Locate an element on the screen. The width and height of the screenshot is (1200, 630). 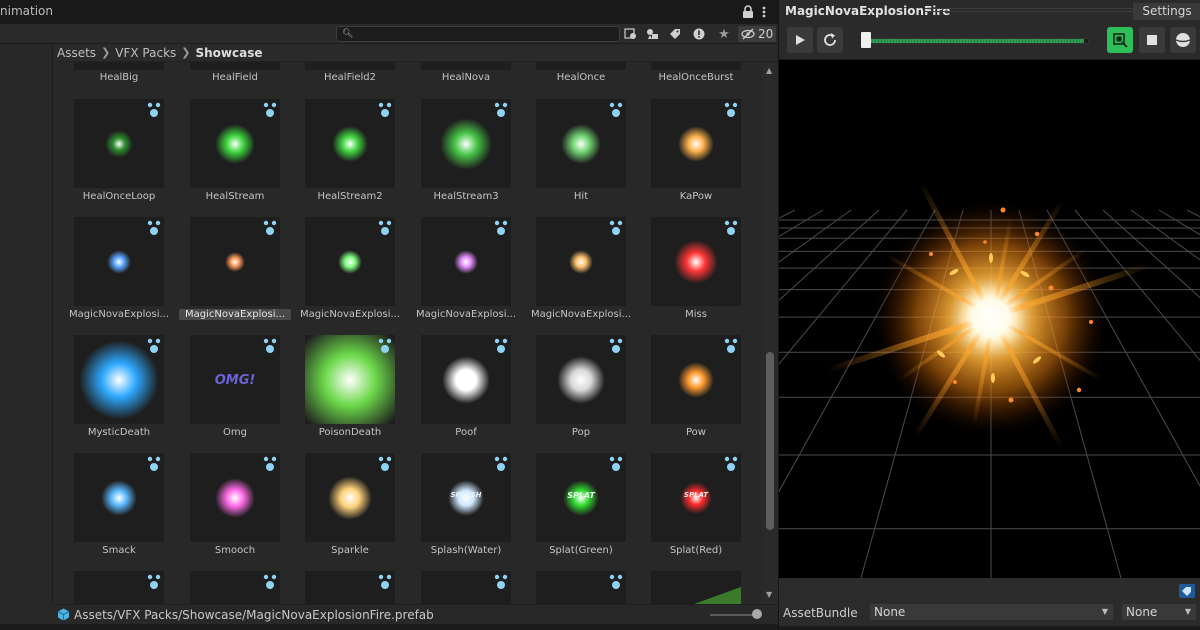
asset-label: Miss is located at coordinates (696, 314).